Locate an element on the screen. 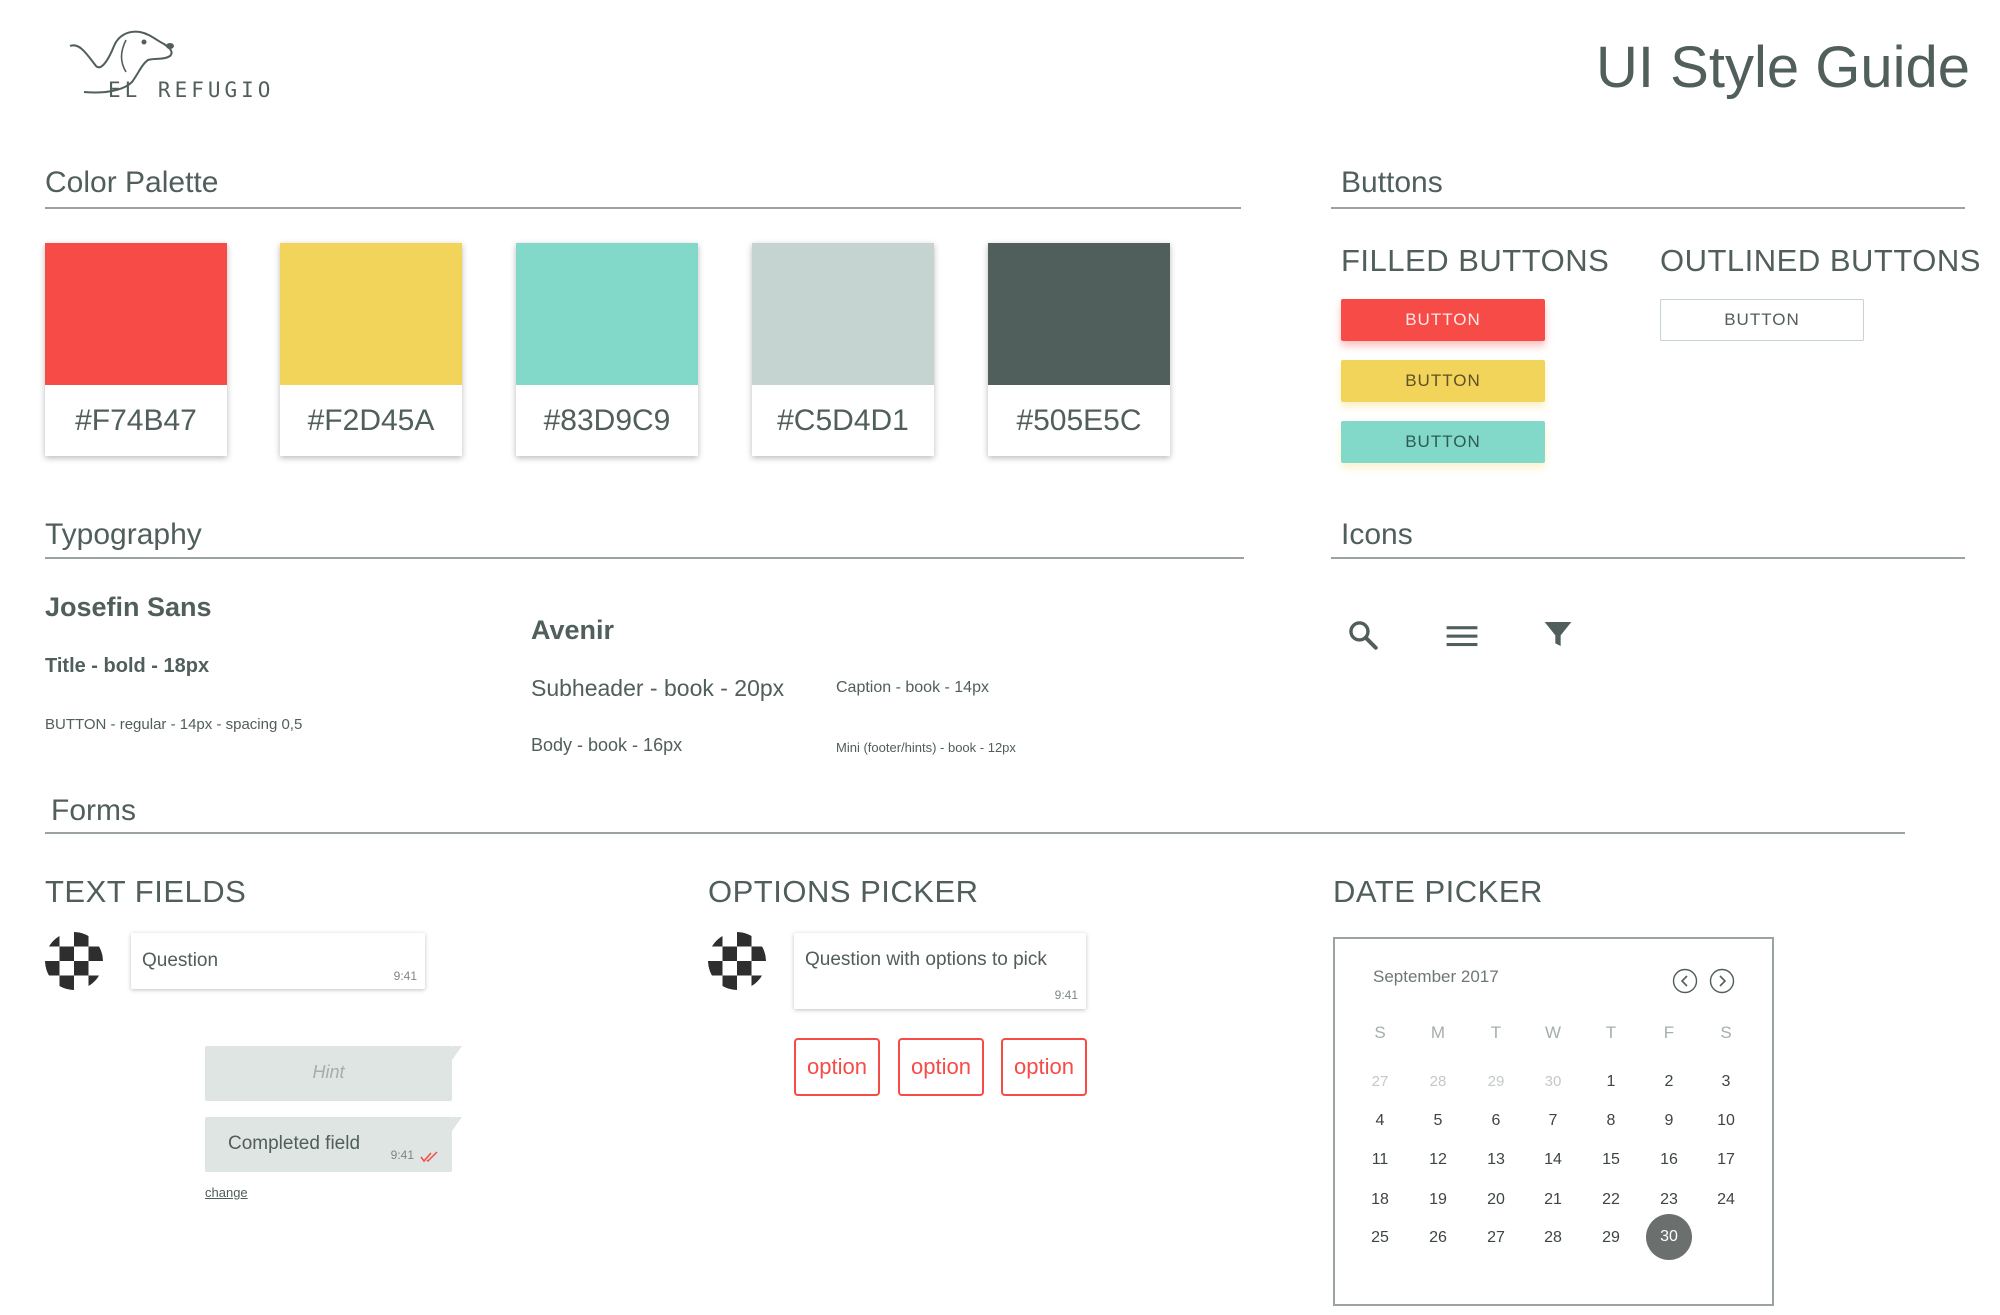  filled-button-yellow: BUTTON is located at coordinates (1443, 381).